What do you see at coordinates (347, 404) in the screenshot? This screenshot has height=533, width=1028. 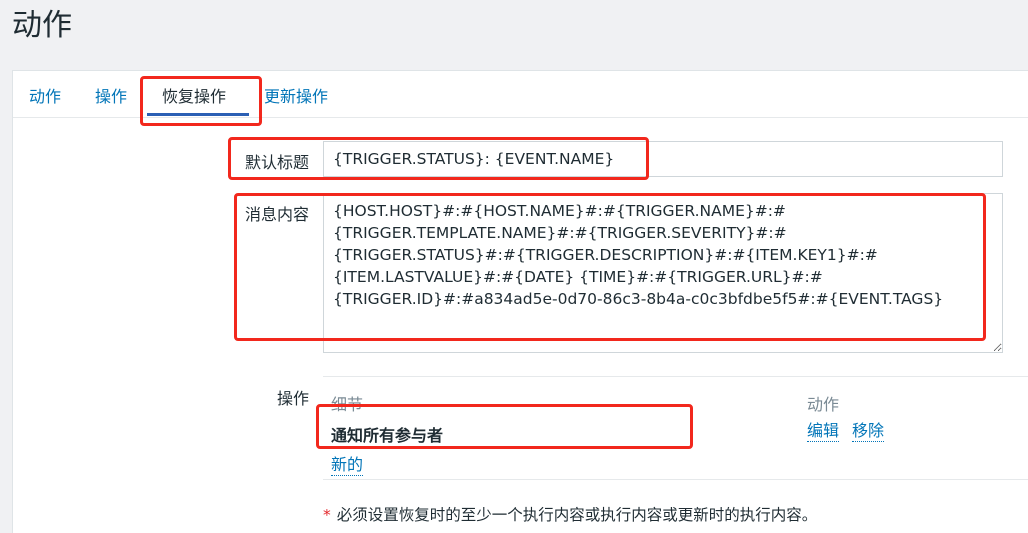 I see `col-header-details: 细节` at bounding box center [347, 404].